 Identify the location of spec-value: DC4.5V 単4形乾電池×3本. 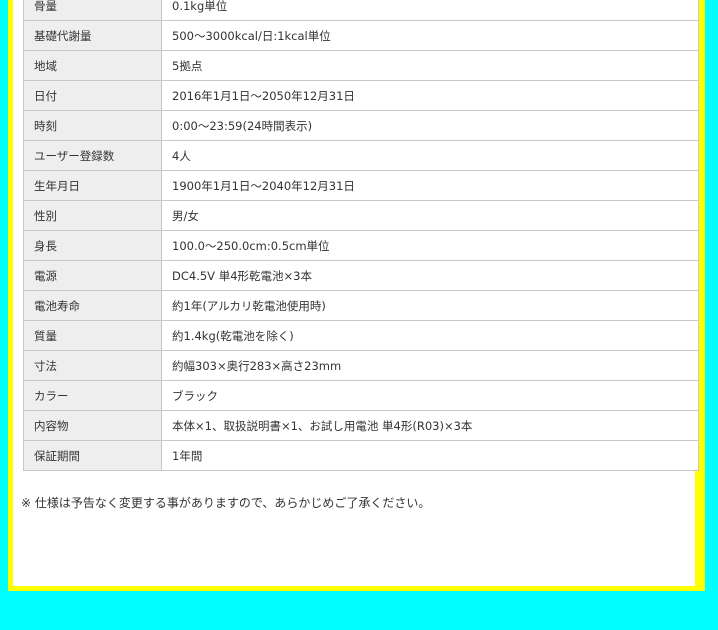
(430, 275).